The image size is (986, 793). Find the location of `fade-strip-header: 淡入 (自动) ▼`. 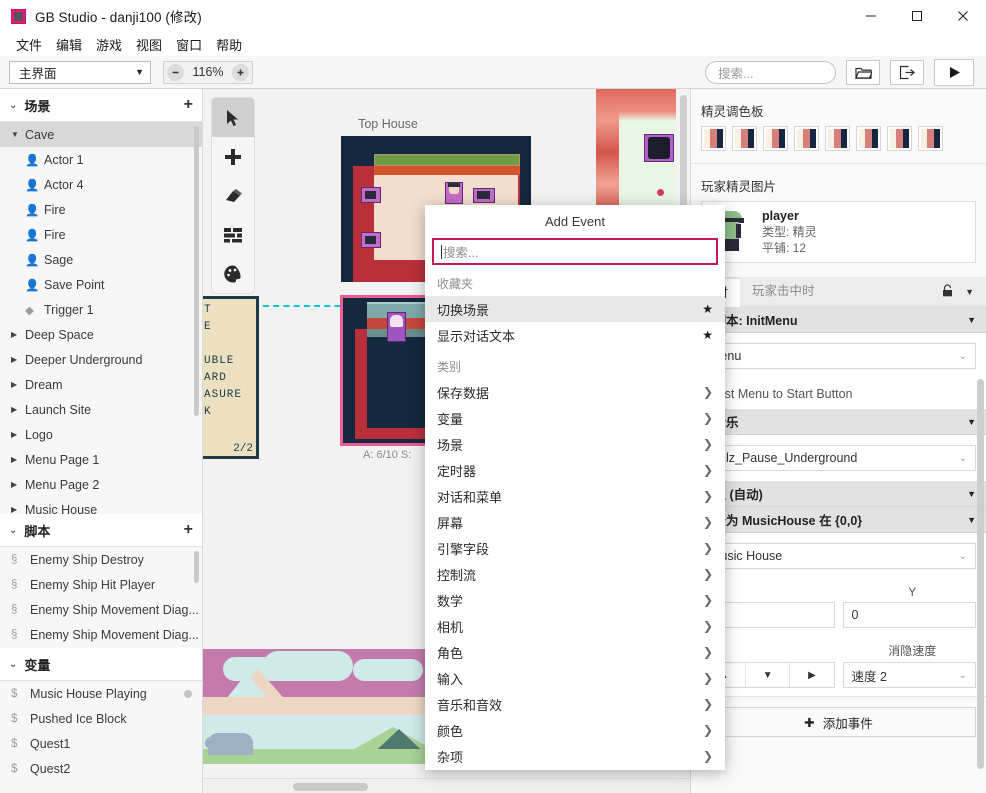

fade-strip-header: 淡入 (自动) ▼ is located at coordinates (838, 494).